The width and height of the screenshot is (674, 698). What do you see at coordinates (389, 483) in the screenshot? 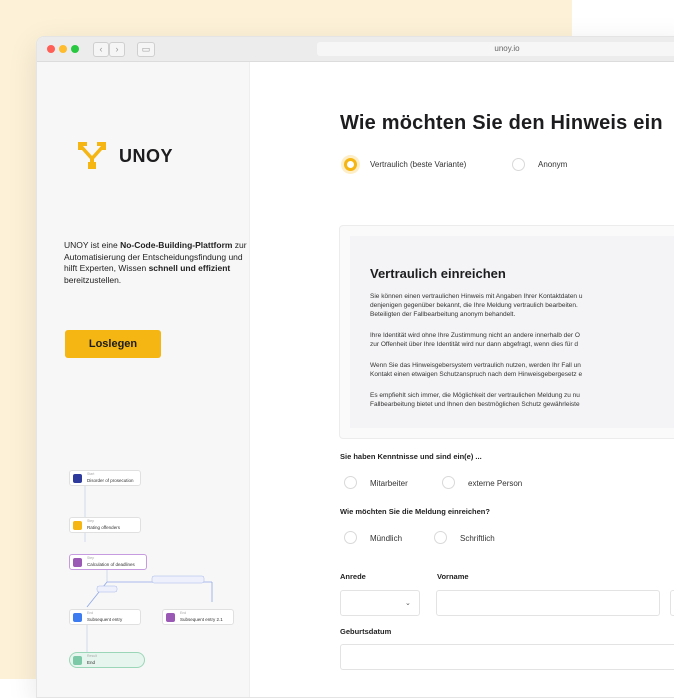
I see `radio-label-mitarbeiter: Mitarbeiter` at bounding box center [389, 483].